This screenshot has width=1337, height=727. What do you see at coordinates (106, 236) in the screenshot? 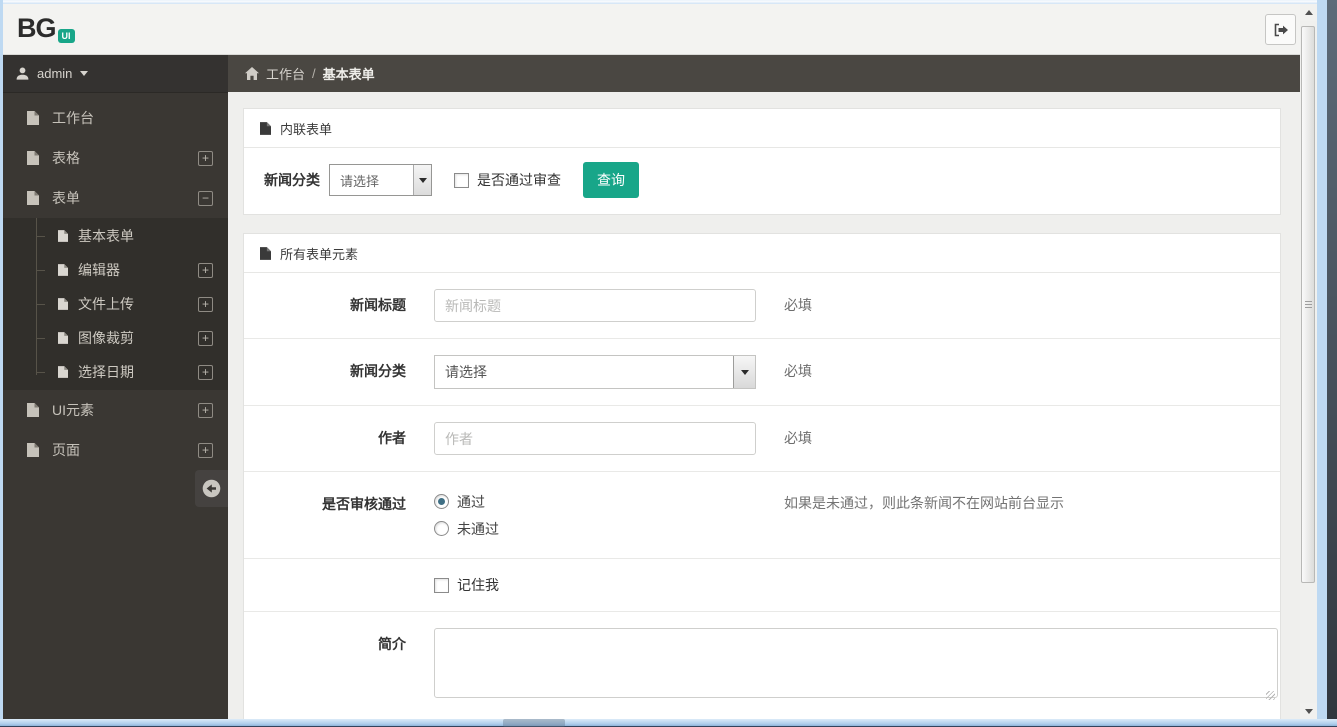
I see `sidebar-subitem-label: 基本表单` at bounding box center [106, 236].